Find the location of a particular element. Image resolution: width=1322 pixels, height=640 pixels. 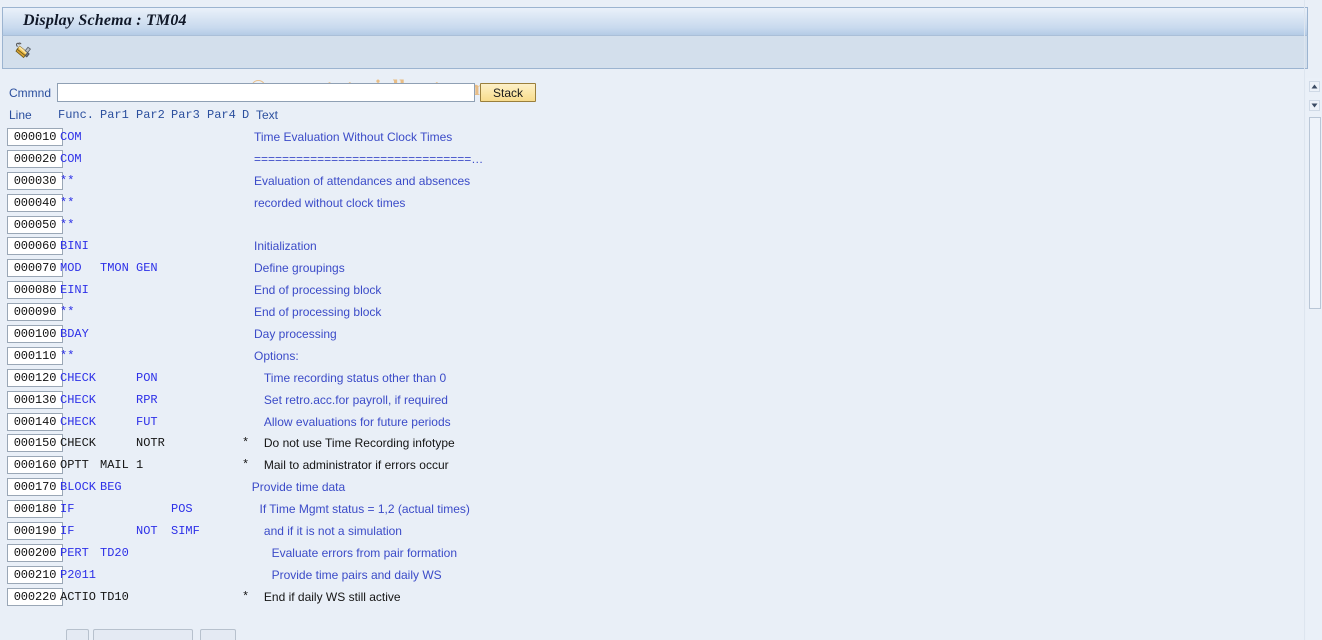

cell-func: BINI is located at coordinates (74, 246).